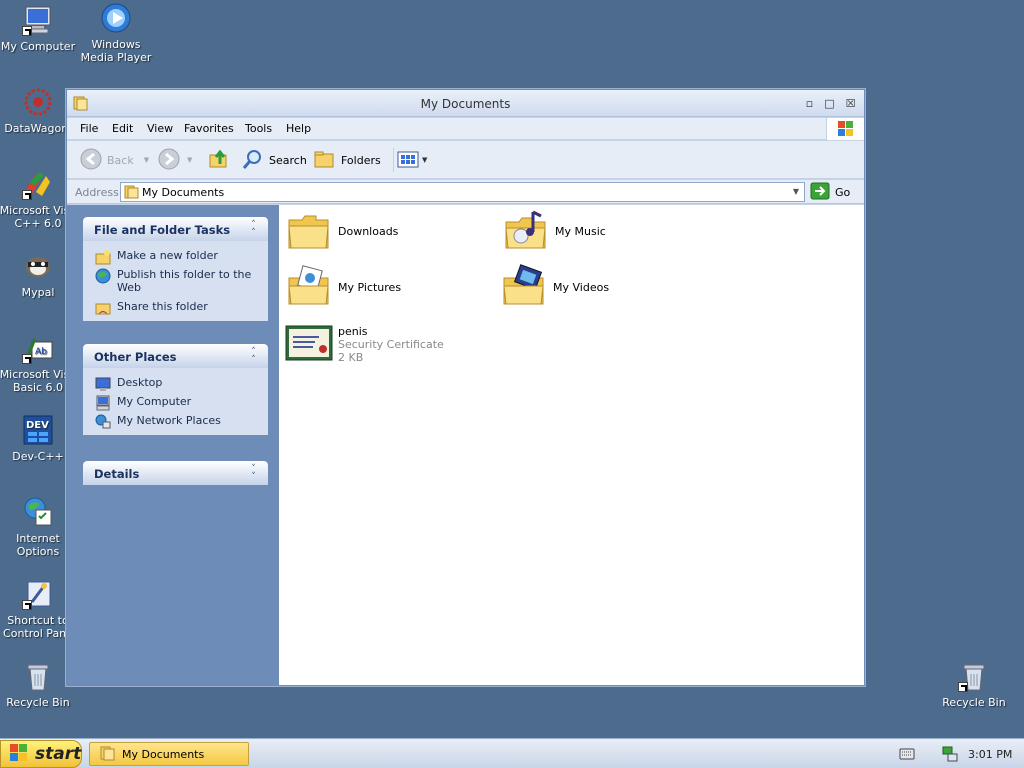 This screenshot has width=1024, height=768. What do you see at coordinates (175, 421) in the screenshot?
I see `place-my-network-places: My Network Places` at bounding box center [175, 421].